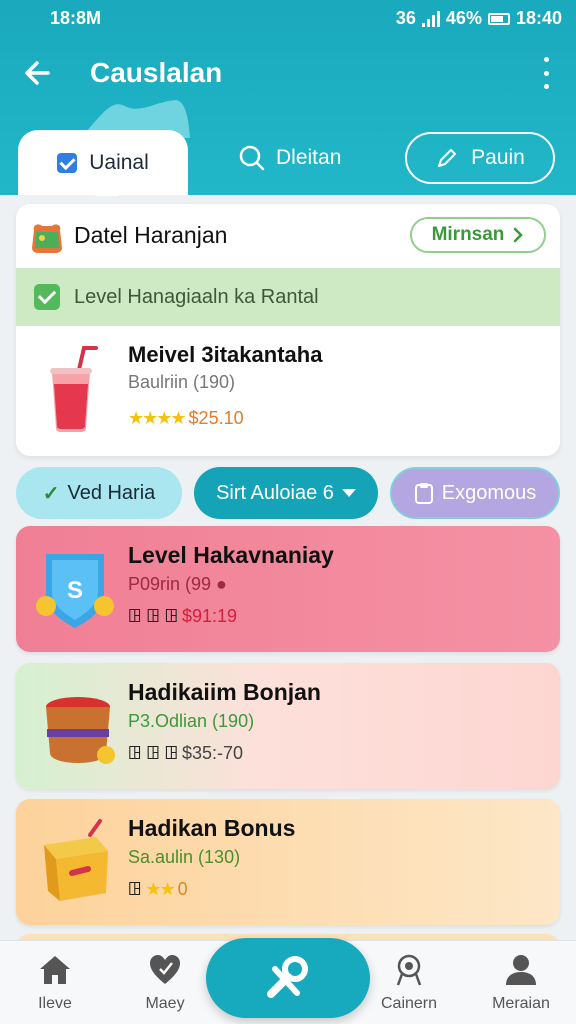 The width and height of the screenshot is (576, 1024). Describe the element at coordinates (184, 857) in the screenshot. I see `offer-subtitle: Sa.aulin (130)` at that location.